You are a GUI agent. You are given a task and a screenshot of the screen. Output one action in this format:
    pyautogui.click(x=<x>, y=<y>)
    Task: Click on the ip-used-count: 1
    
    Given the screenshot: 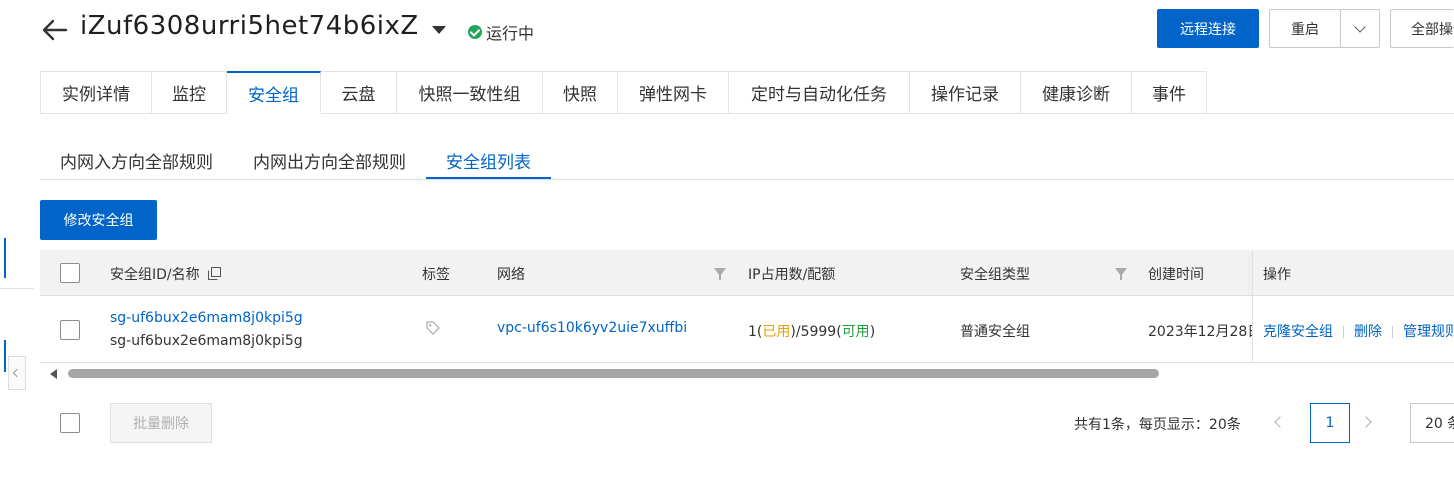 What is the action you would take?
    pyautogui.click(x=752, y=332)
    